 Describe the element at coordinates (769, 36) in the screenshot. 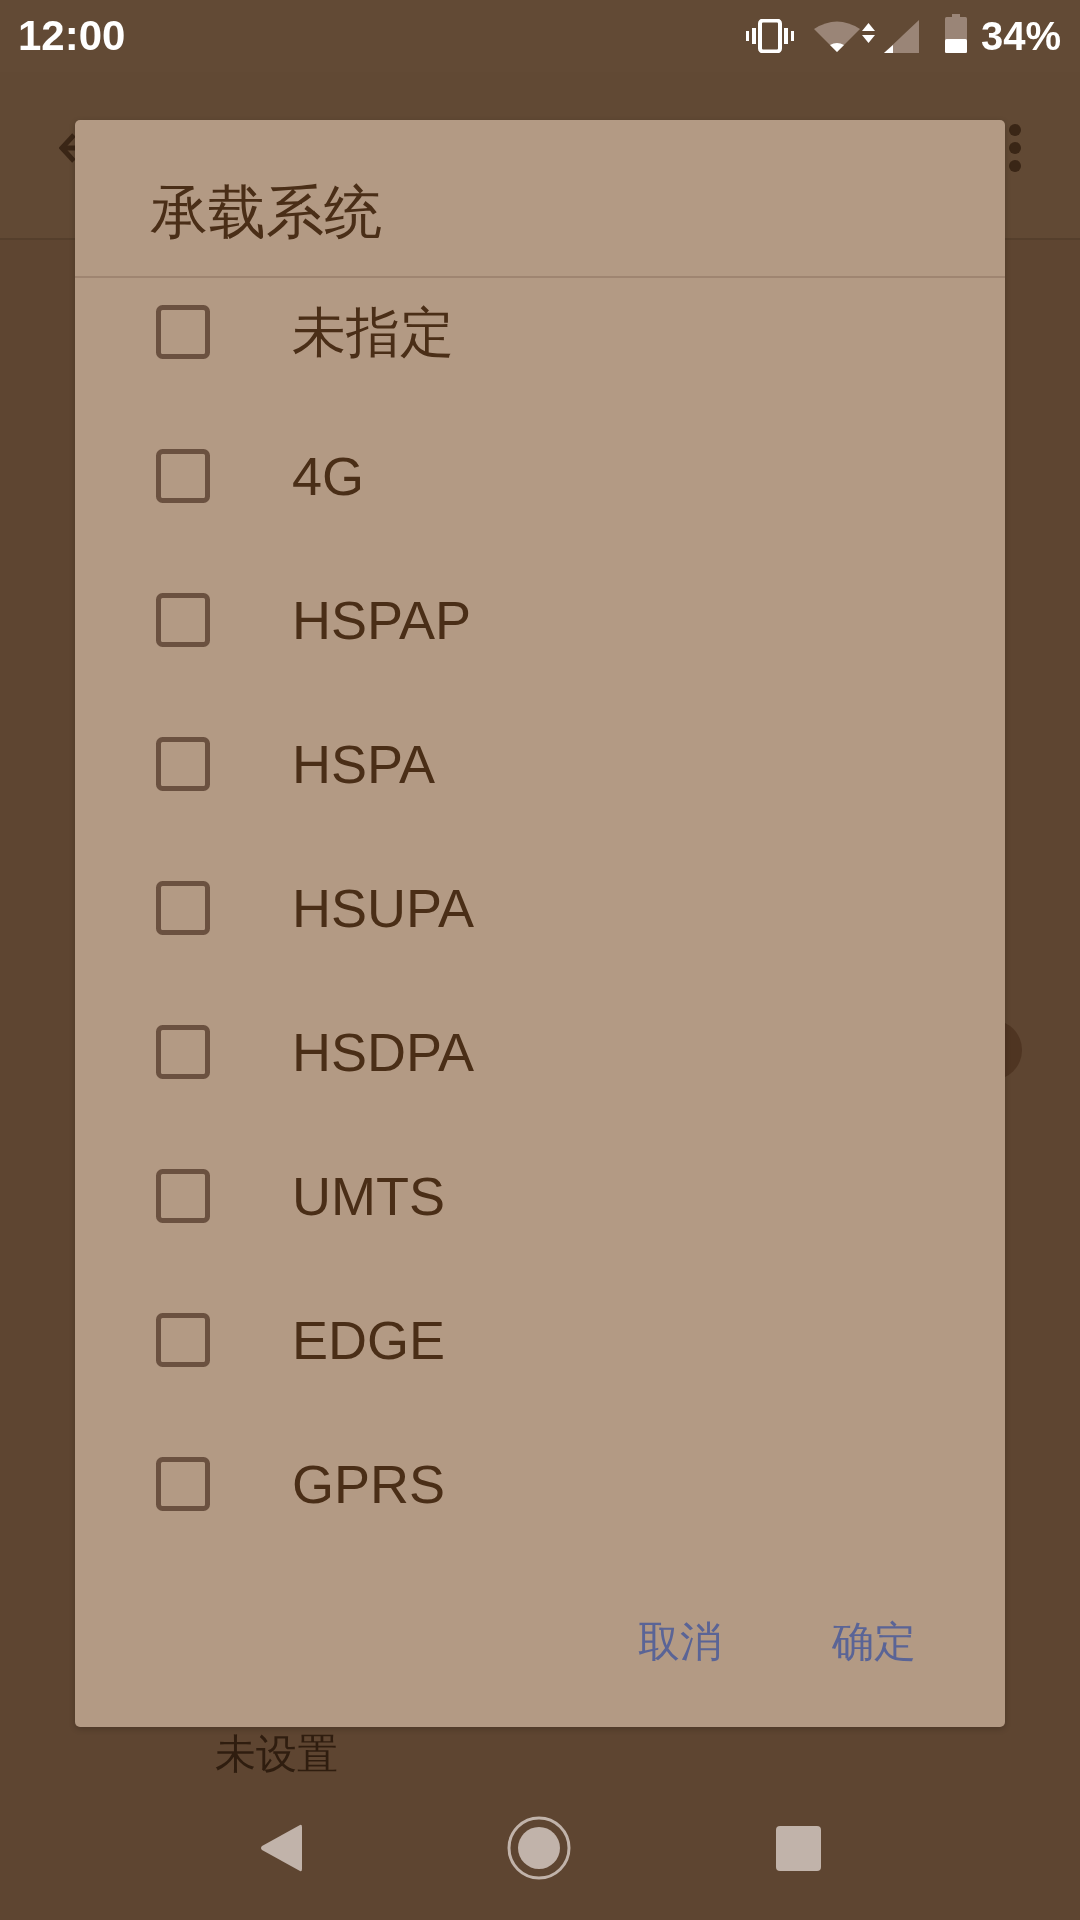

I see `vibrate-icon` at that location.